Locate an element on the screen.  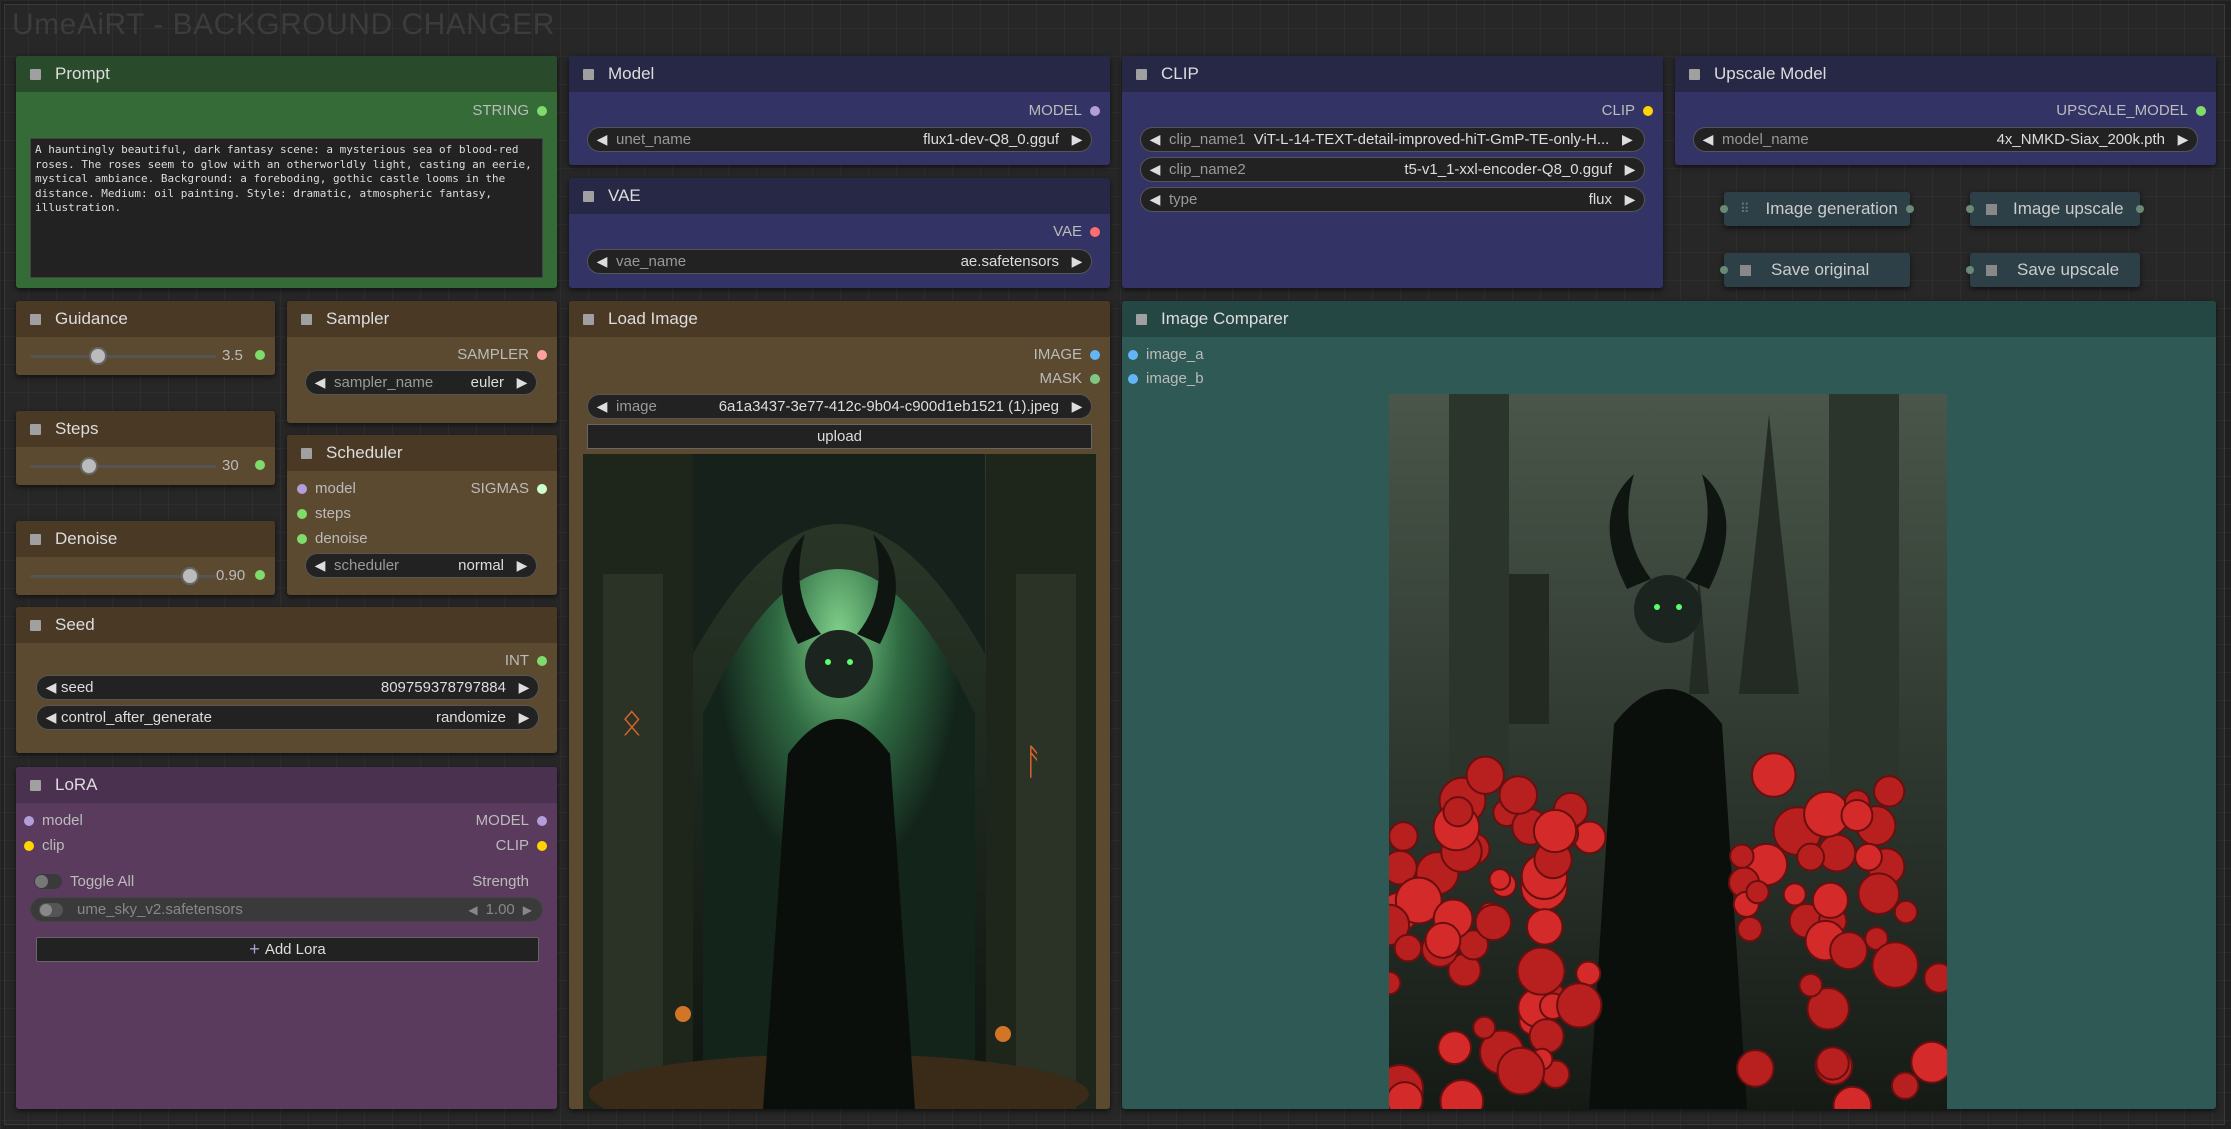
steps-slider-track is located at coordinates (123, 466).